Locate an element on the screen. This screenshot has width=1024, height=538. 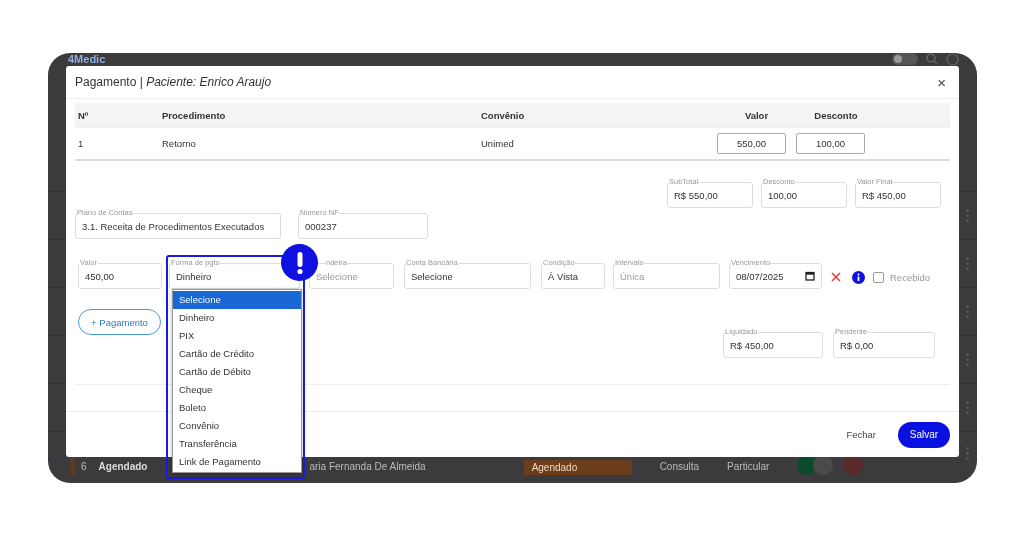
calendar-icon is located at coordinates (810, 276).